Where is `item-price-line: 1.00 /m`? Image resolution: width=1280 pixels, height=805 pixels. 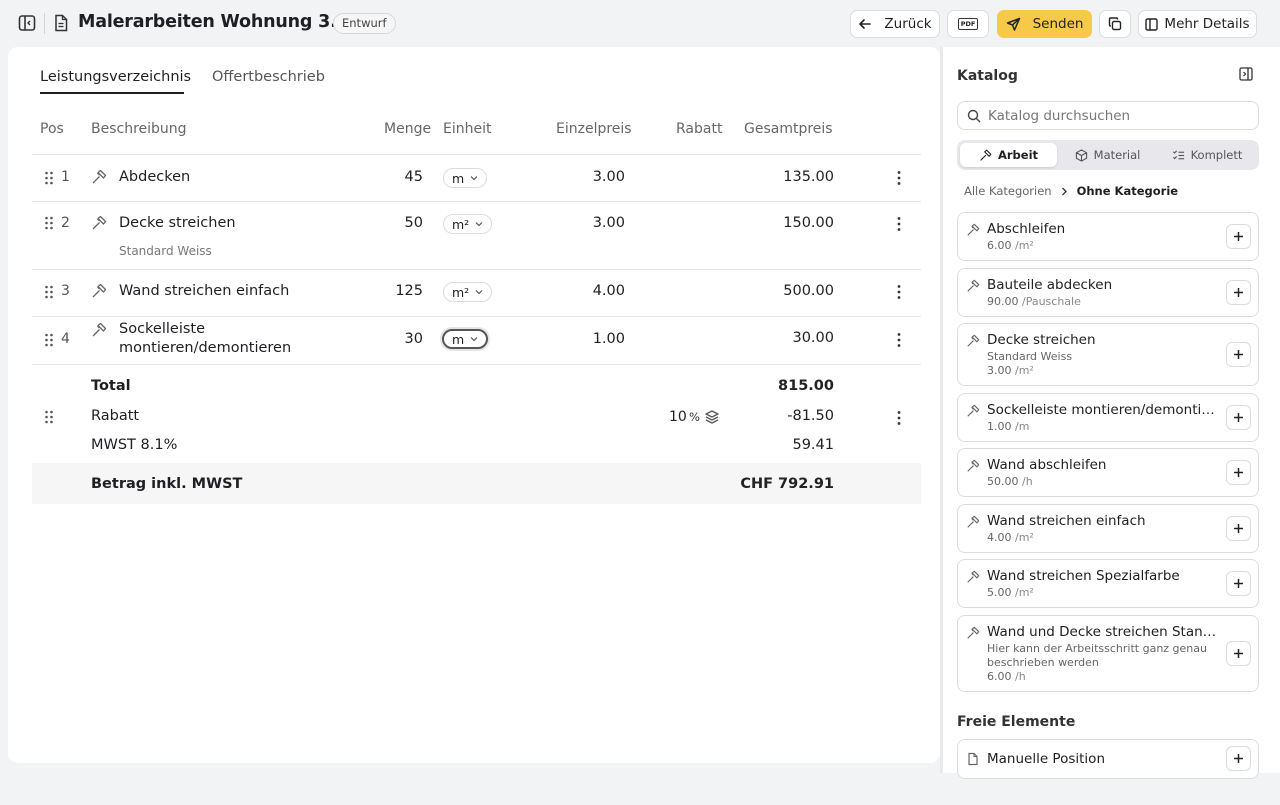 item-price-line: 1.00 /m is located at coordinates (1008, 426).